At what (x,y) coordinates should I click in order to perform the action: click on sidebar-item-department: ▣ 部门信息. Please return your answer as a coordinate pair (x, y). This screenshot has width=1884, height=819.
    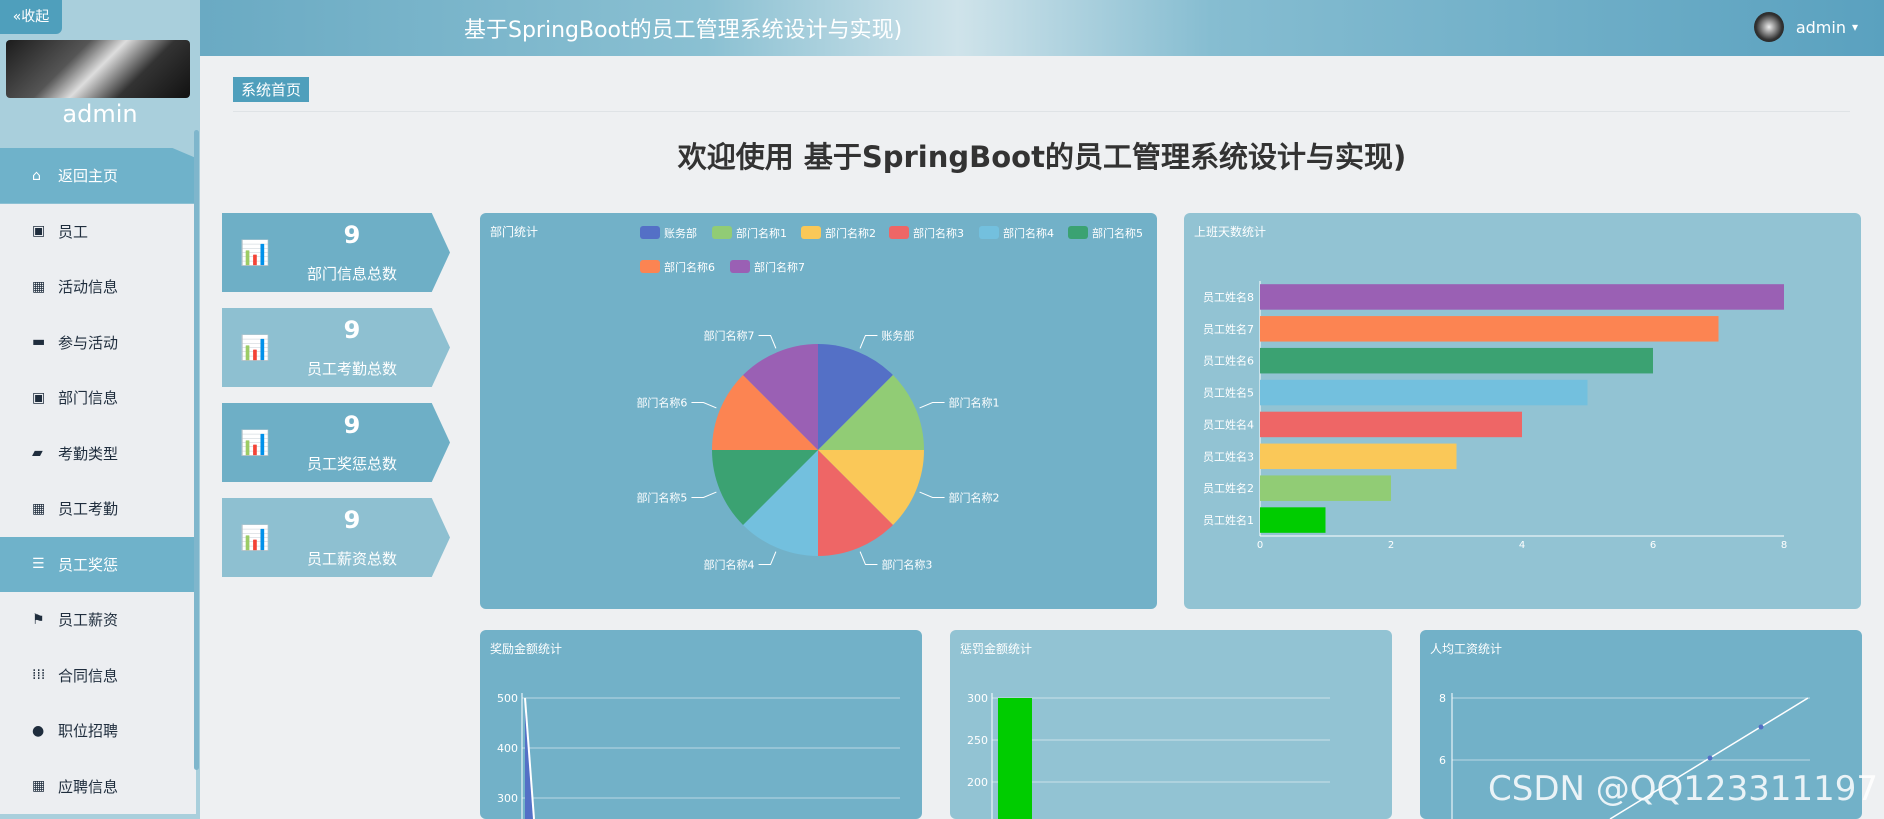
    Looking at the image, I should click on (98, 398).